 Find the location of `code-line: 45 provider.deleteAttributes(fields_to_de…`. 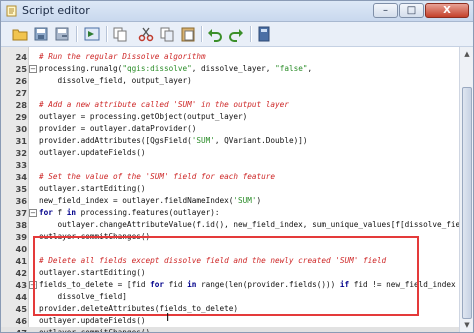

code-line: 45 provider.deleteAttributes(fields_to_de… is located at coordinates (230, 309).